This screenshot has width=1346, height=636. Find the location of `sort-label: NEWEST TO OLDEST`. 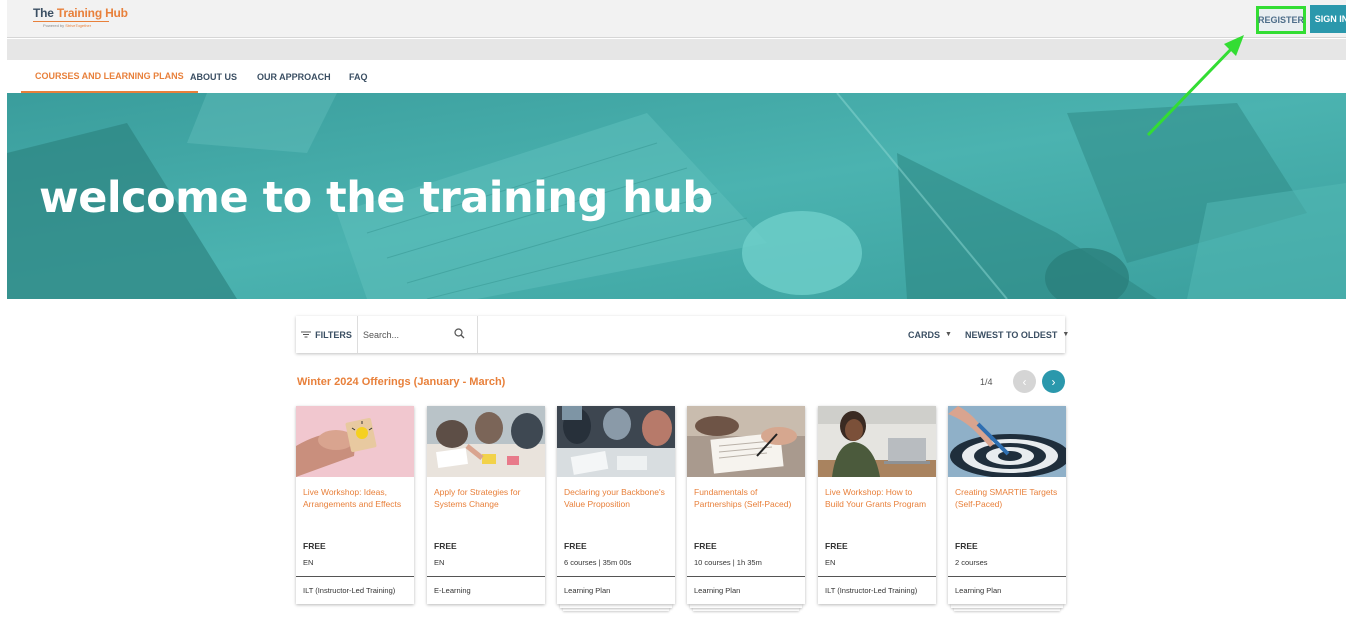

sort-label: NEWEST TO OLDEST is located at coordinates (1011, 334).